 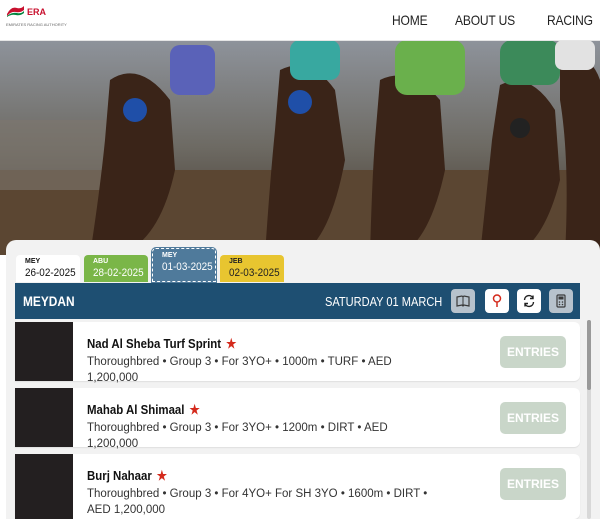 I want to click on race-list-scrollbar, so click(x=589, y=419).